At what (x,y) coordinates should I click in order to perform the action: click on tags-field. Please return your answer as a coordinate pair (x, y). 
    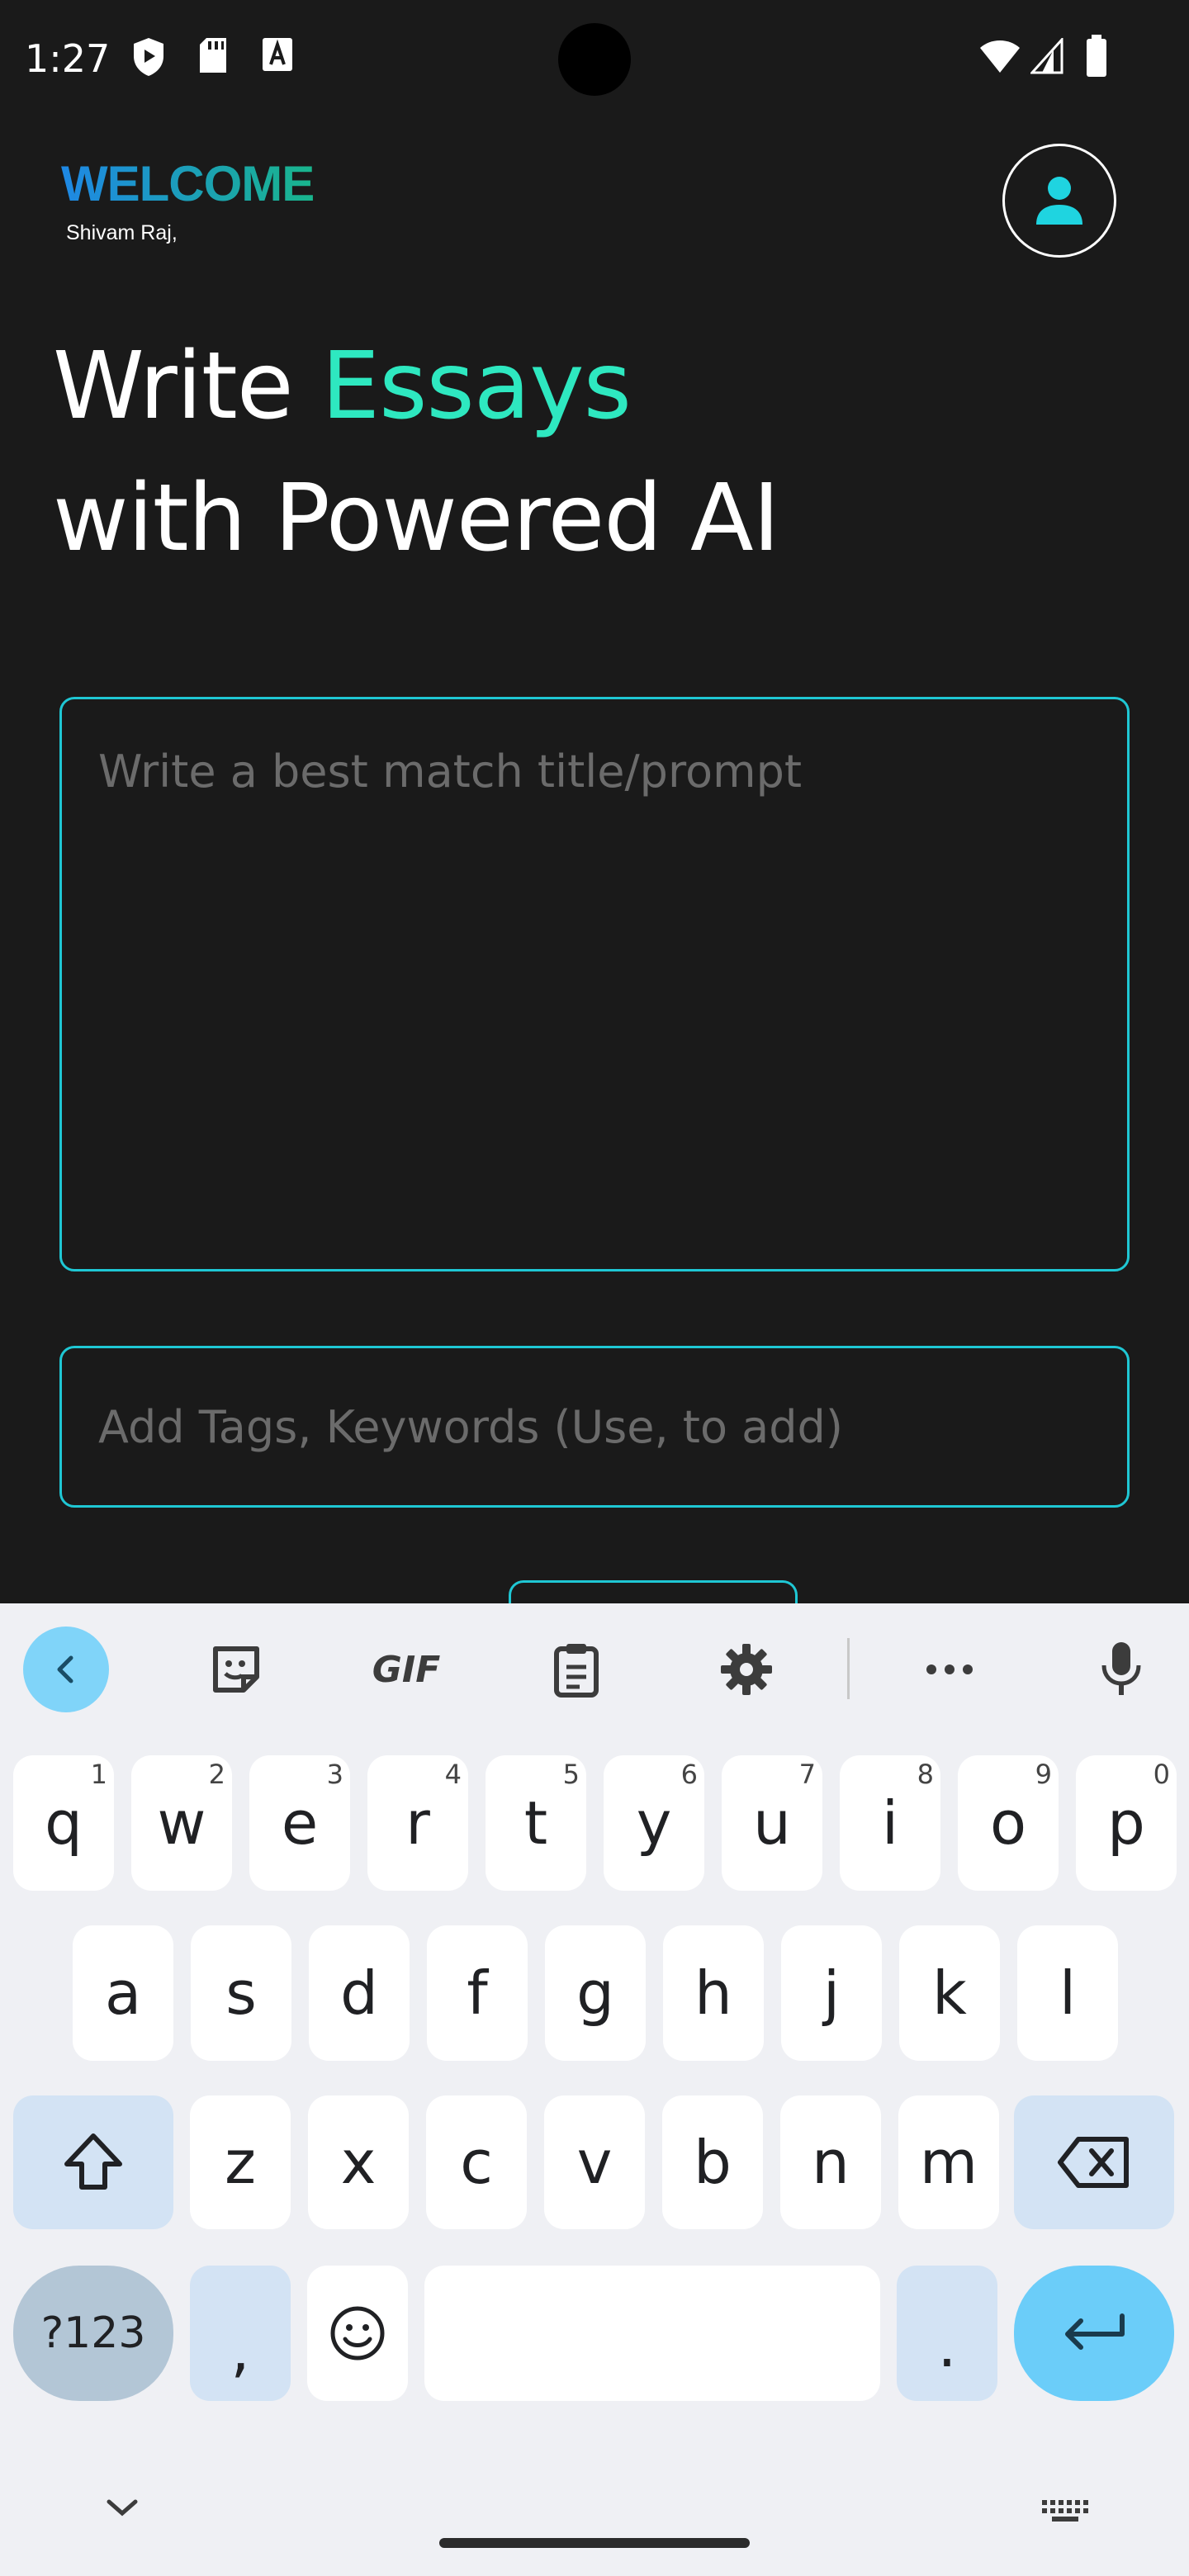
    Looking at the image, I should click on (594, 1427).